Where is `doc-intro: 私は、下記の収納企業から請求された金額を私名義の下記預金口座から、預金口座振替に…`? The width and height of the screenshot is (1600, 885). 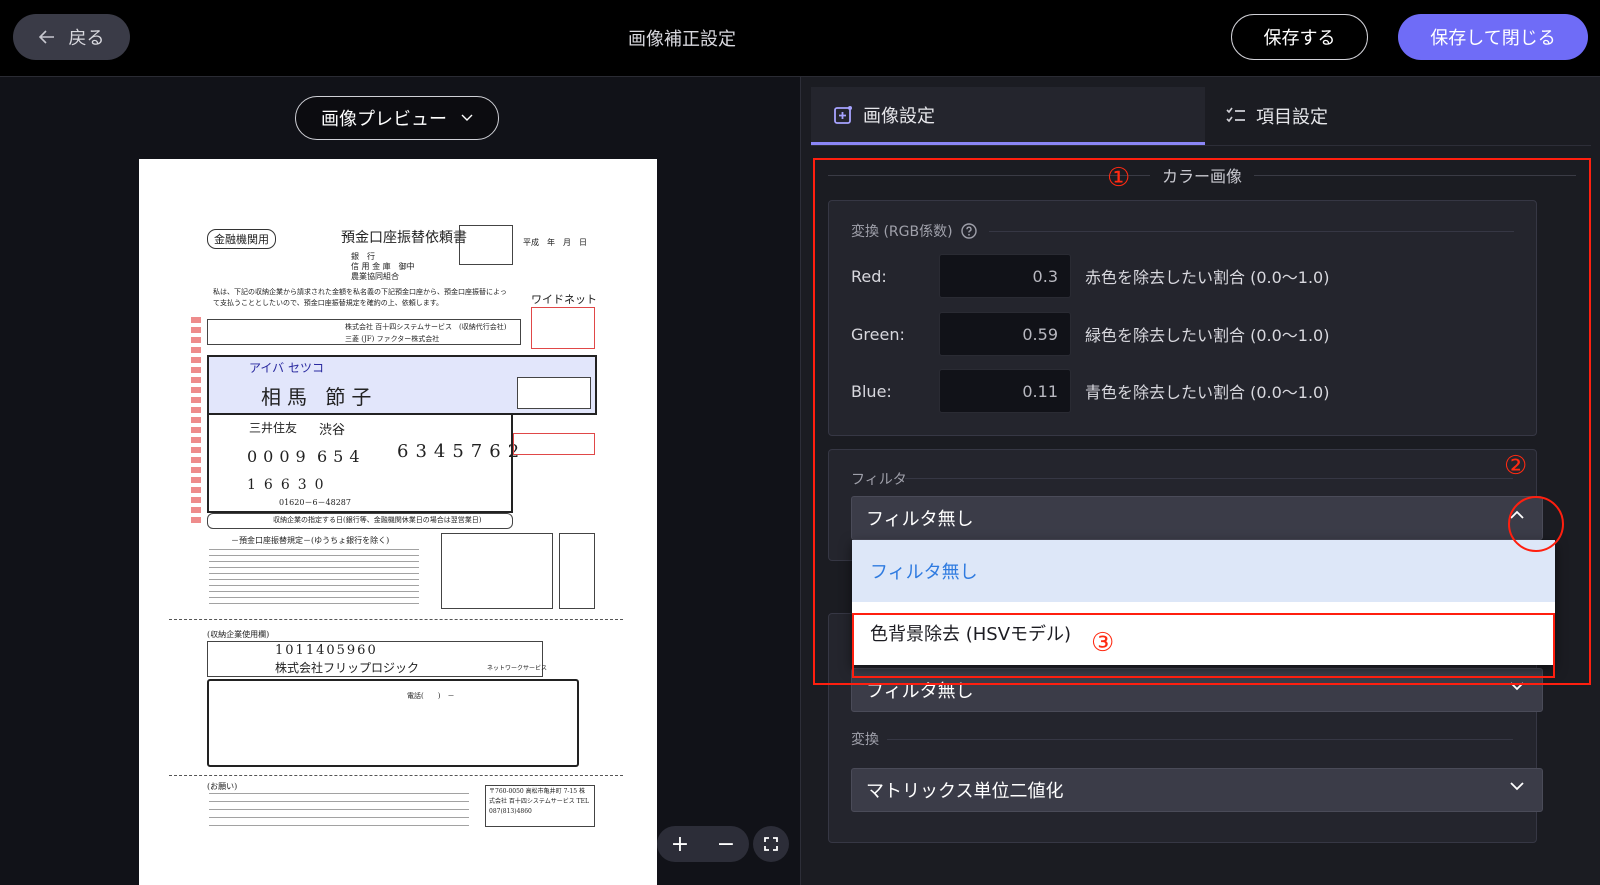
doc-intro: 私は、下記の収納企業から請求された金額を私名義の下記預金口座から、預金口座振替に… is located at coordinates (360, 297).